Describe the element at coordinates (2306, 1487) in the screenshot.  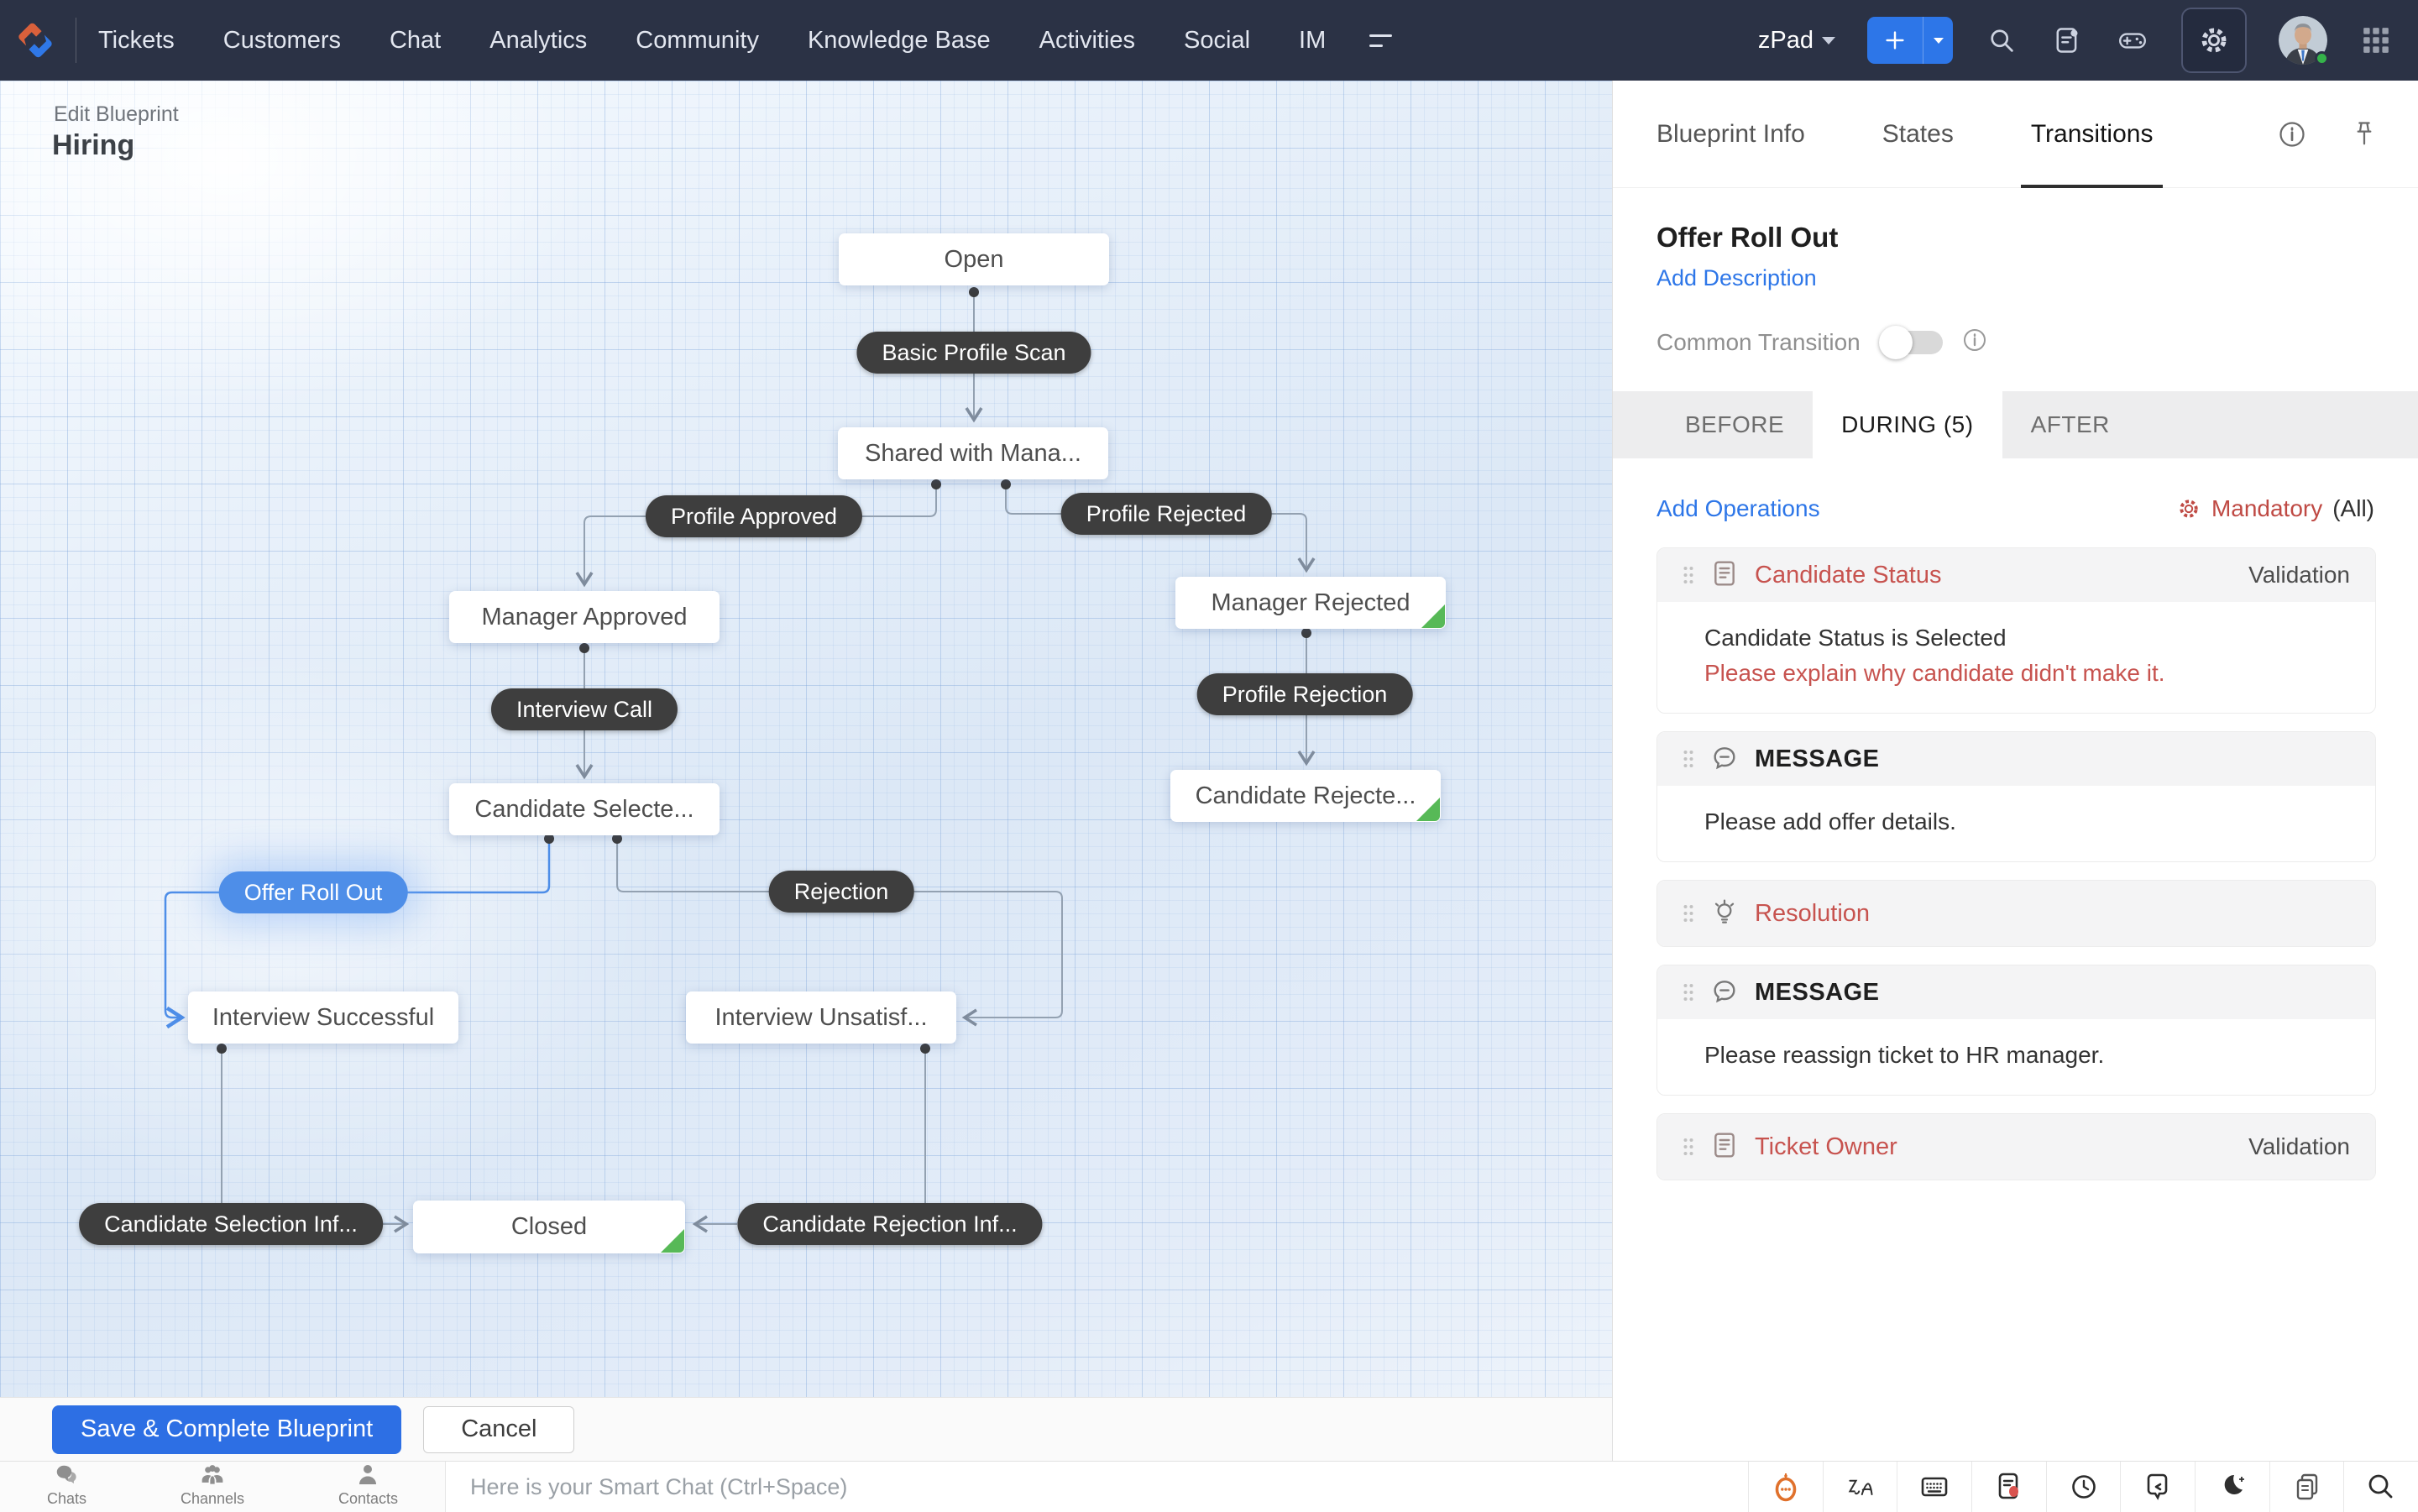
I see `copy-docs-icon` at that location.